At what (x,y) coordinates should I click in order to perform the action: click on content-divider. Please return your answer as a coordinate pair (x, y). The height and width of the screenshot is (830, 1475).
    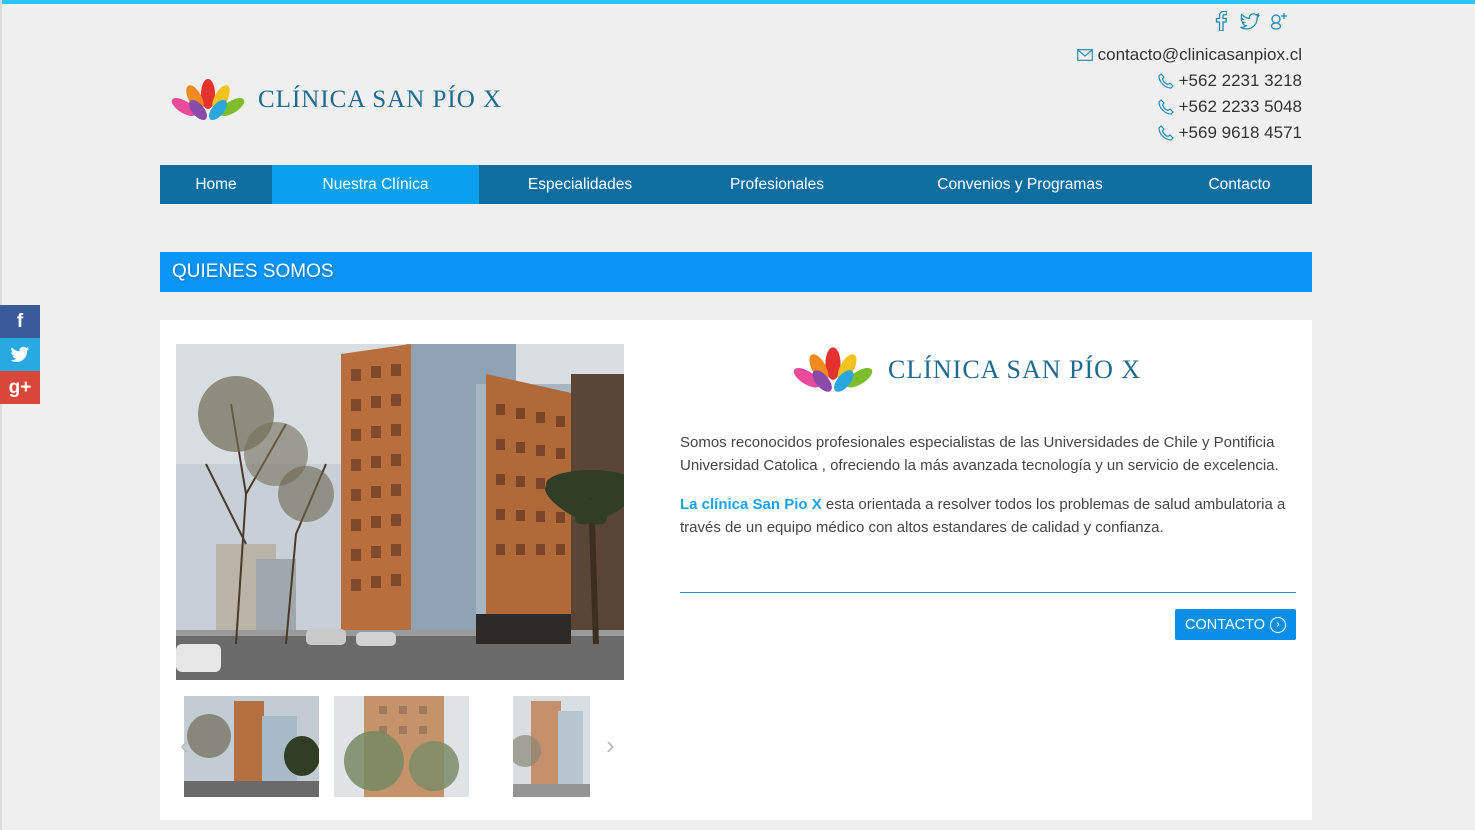
    Looking at the image, I should click on (988, 592).